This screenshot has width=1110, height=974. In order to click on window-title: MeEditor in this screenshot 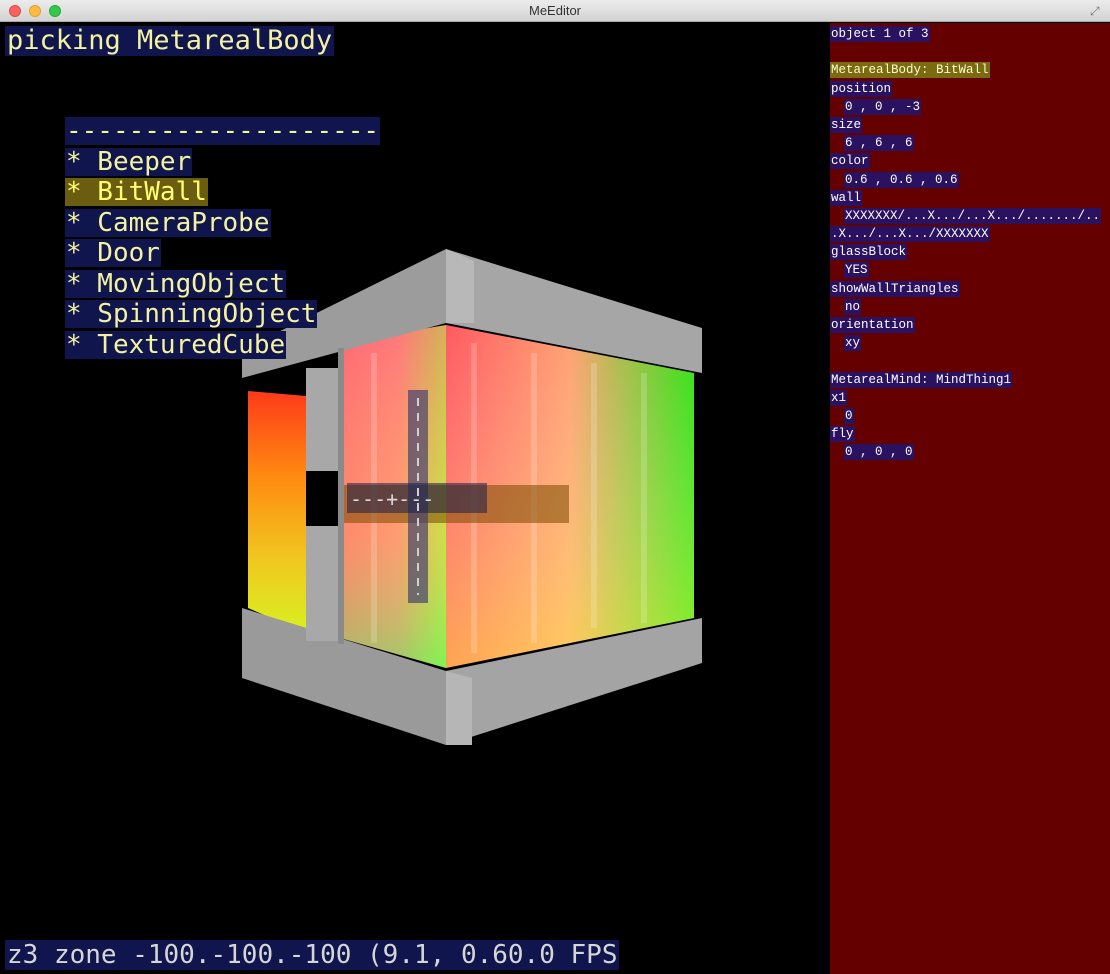, I will do `click(555, 10)`.